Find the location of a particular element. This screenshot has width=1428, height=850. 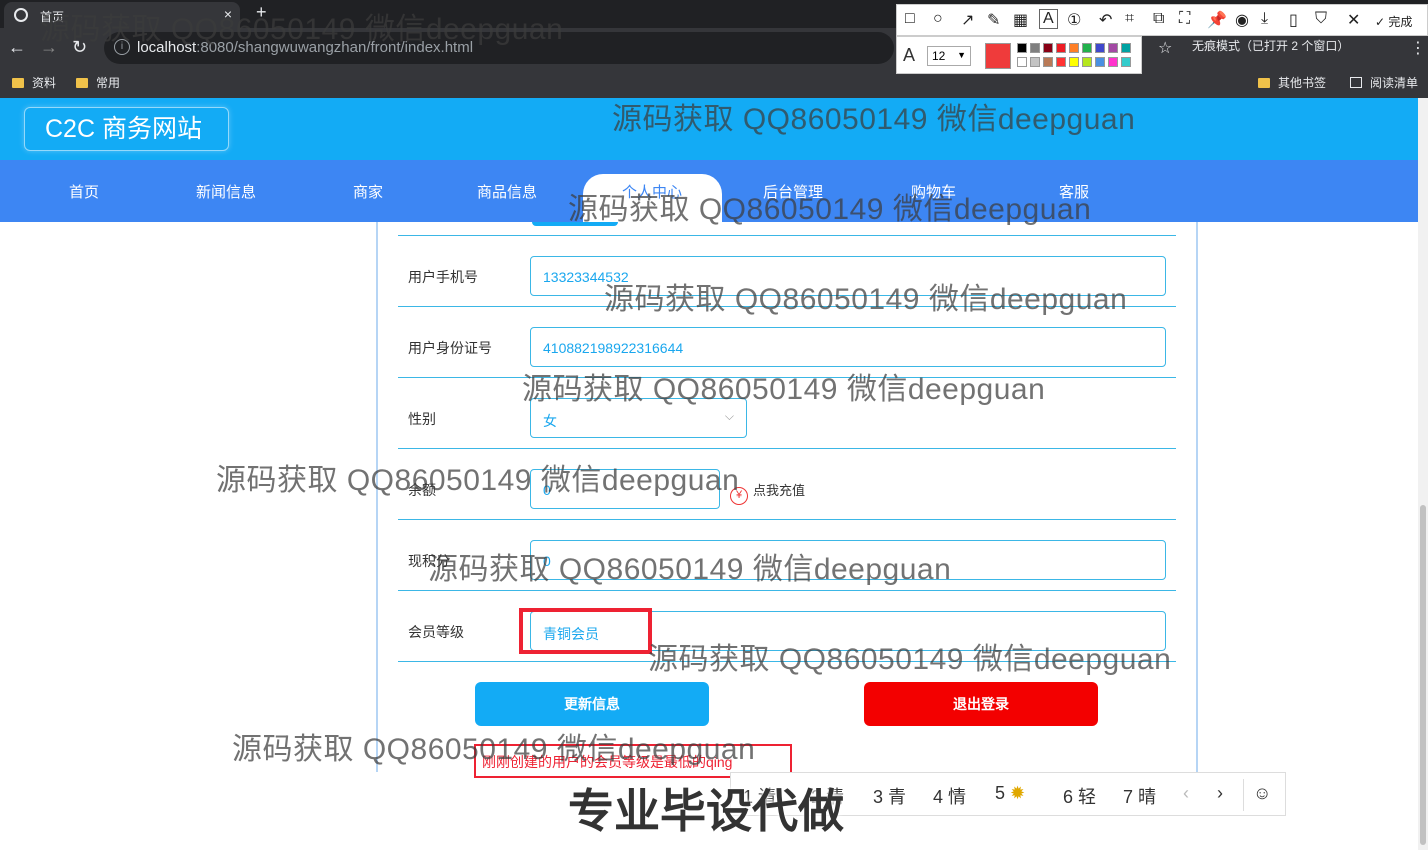

screenshot-toolbar: □ ○ ↗ ✎ ▦ A ① ↶ ⌗ ⧉ ⛶ 📌 ◉ ⤓ ▯ ⛉ ✕ ✓ 完成 is located at coordinates (1162, 20).